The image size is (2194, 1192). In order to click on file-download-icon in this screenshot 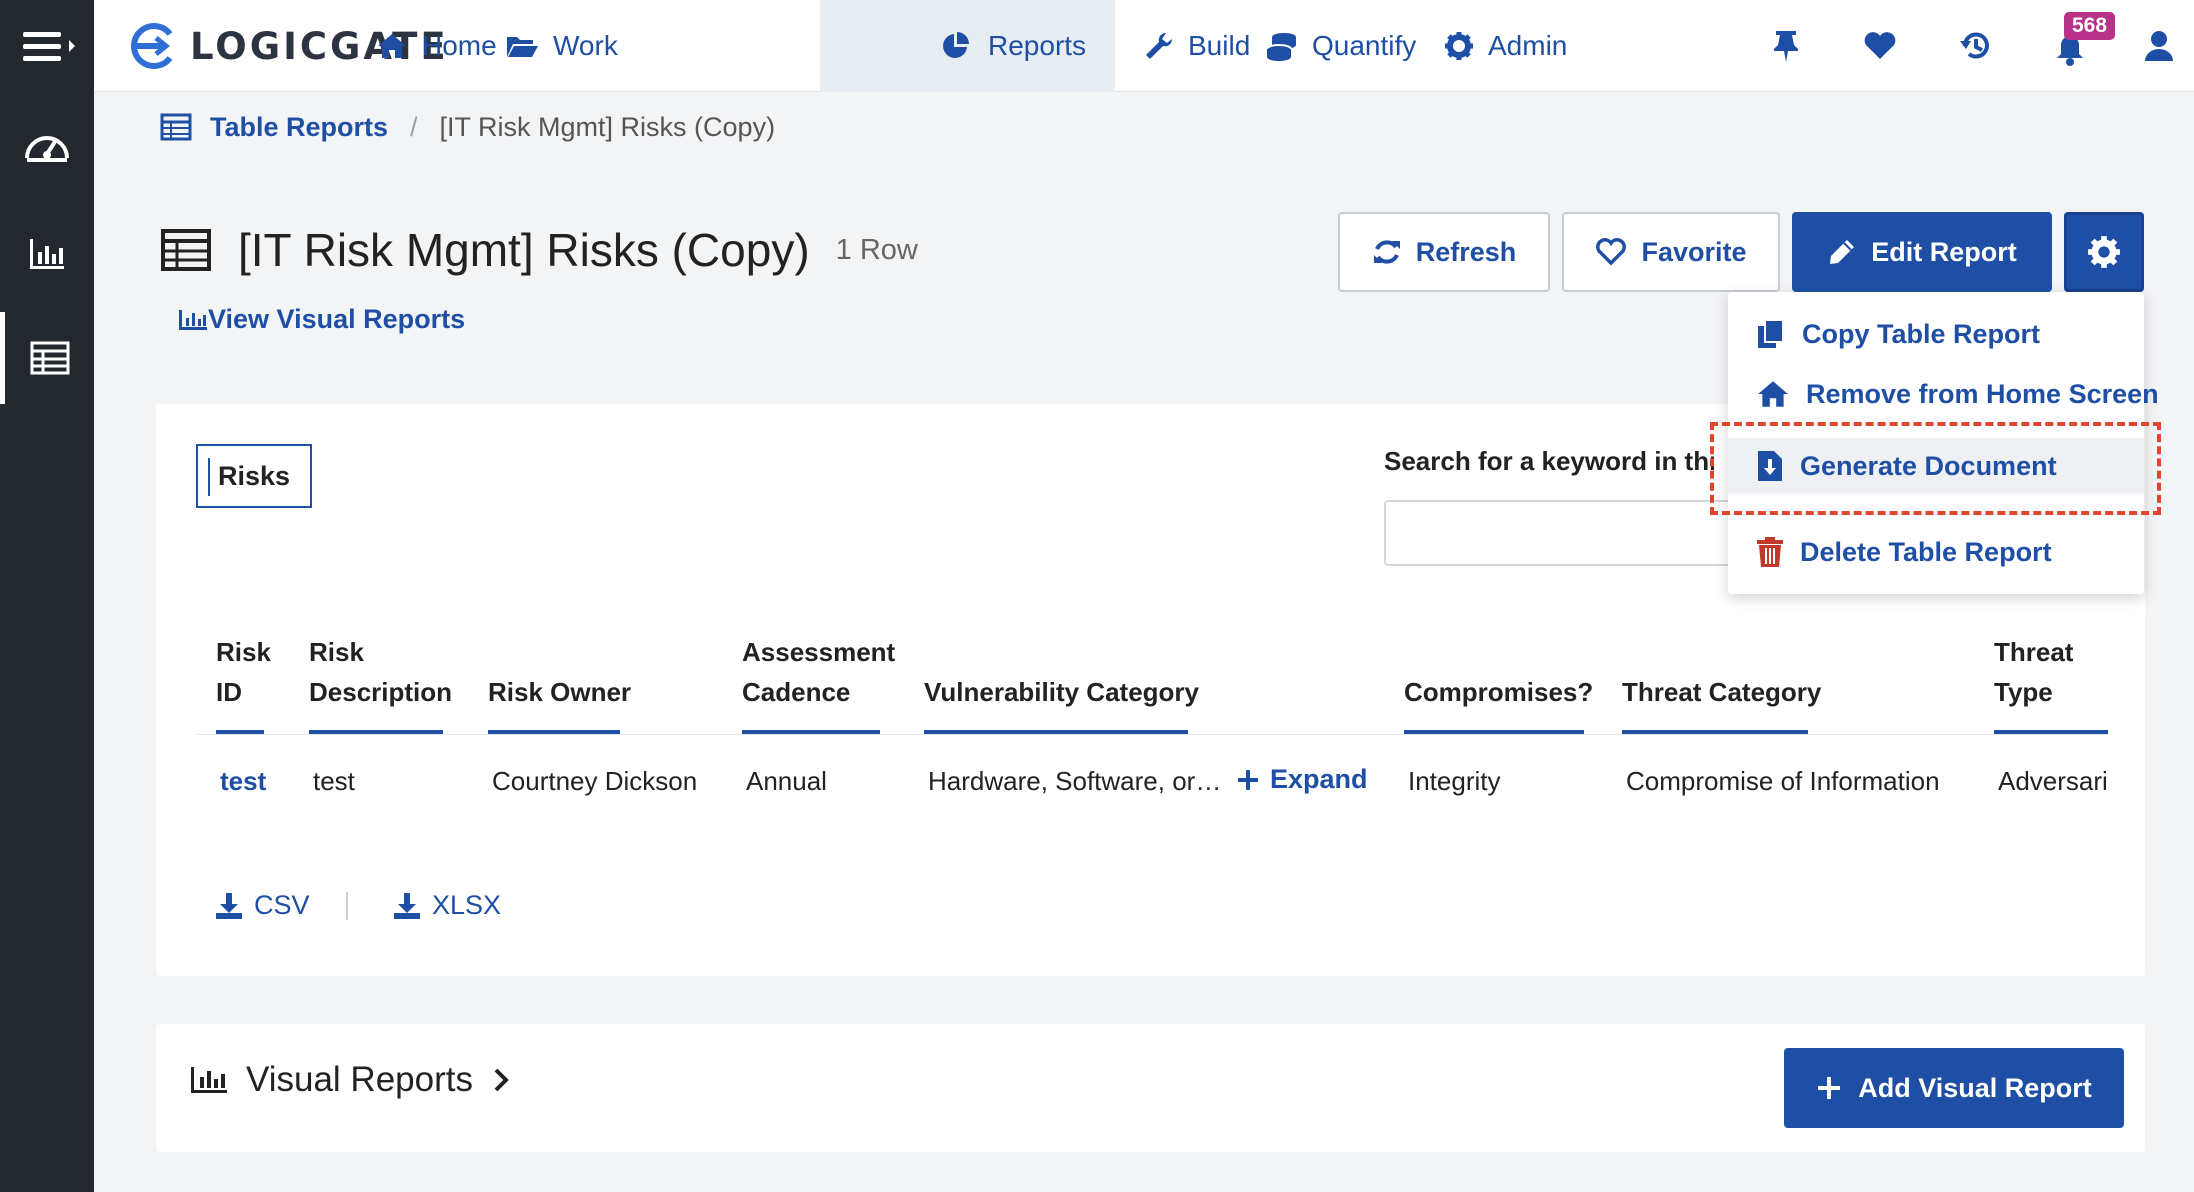, I will do `click(1770, 466)`.